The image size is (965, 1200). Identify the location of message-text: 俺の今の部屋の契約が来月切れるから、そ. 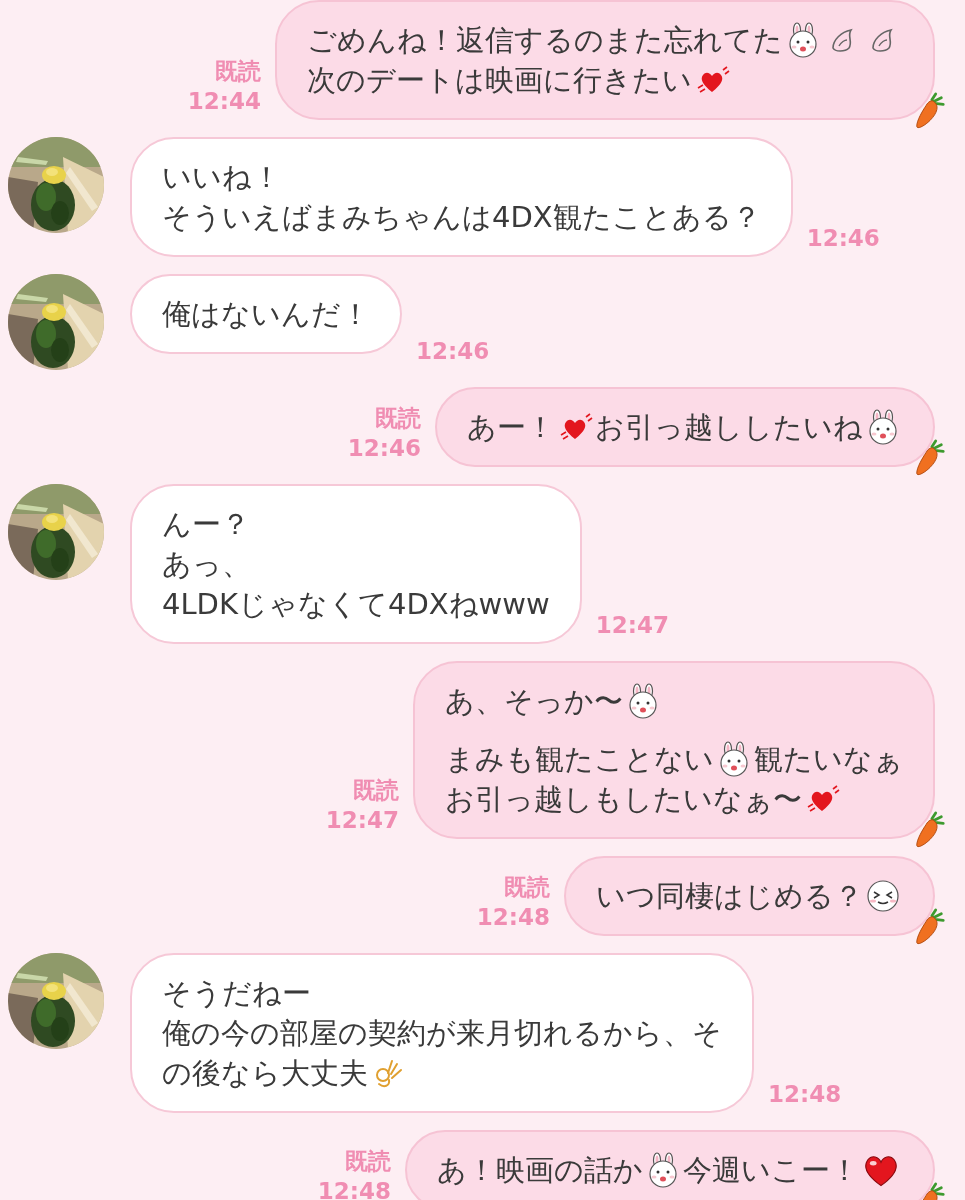
(442, 1033).